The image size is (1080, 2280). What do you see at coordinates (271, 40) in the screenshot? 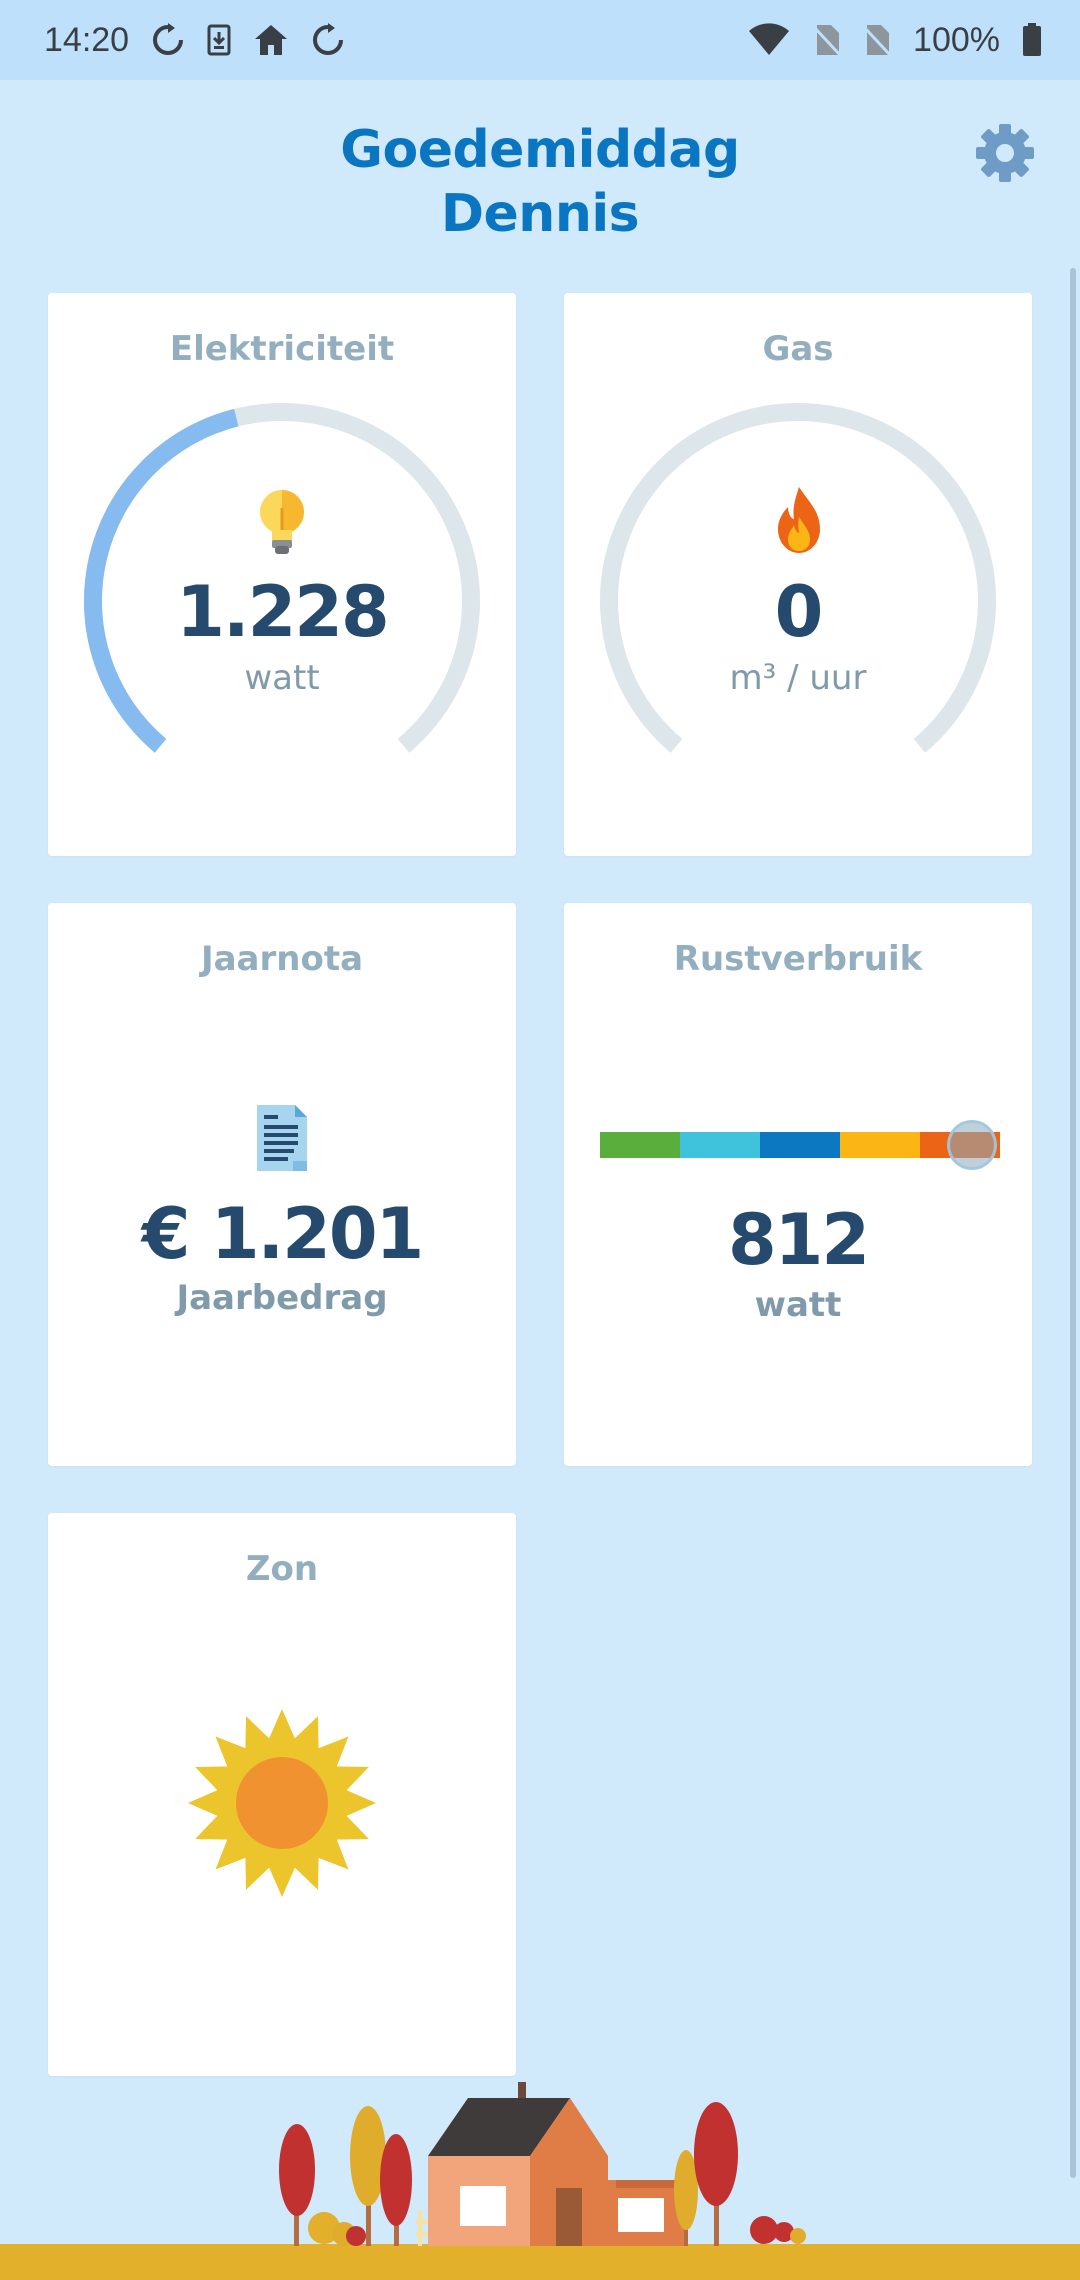
I see `home-icon` at bounding box center [271, 40].